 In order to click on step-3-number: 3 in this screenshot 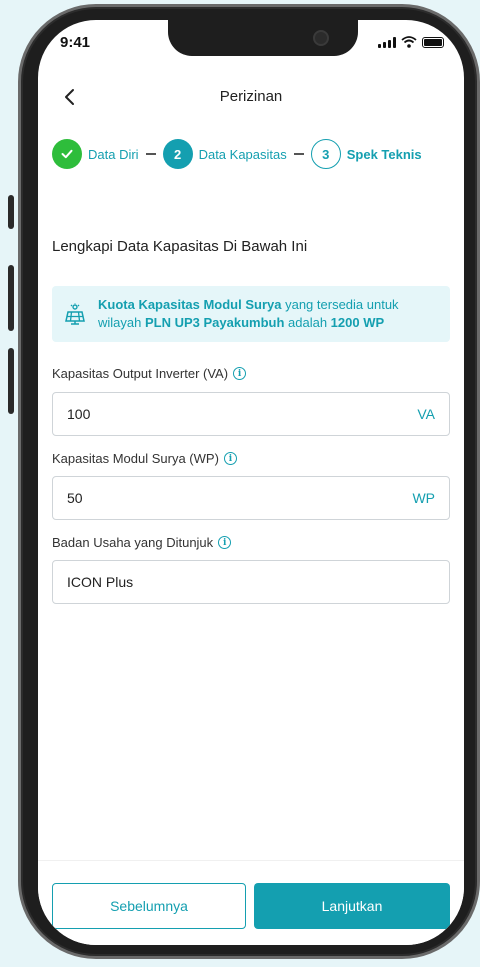, I will do `click(325, 154)`.